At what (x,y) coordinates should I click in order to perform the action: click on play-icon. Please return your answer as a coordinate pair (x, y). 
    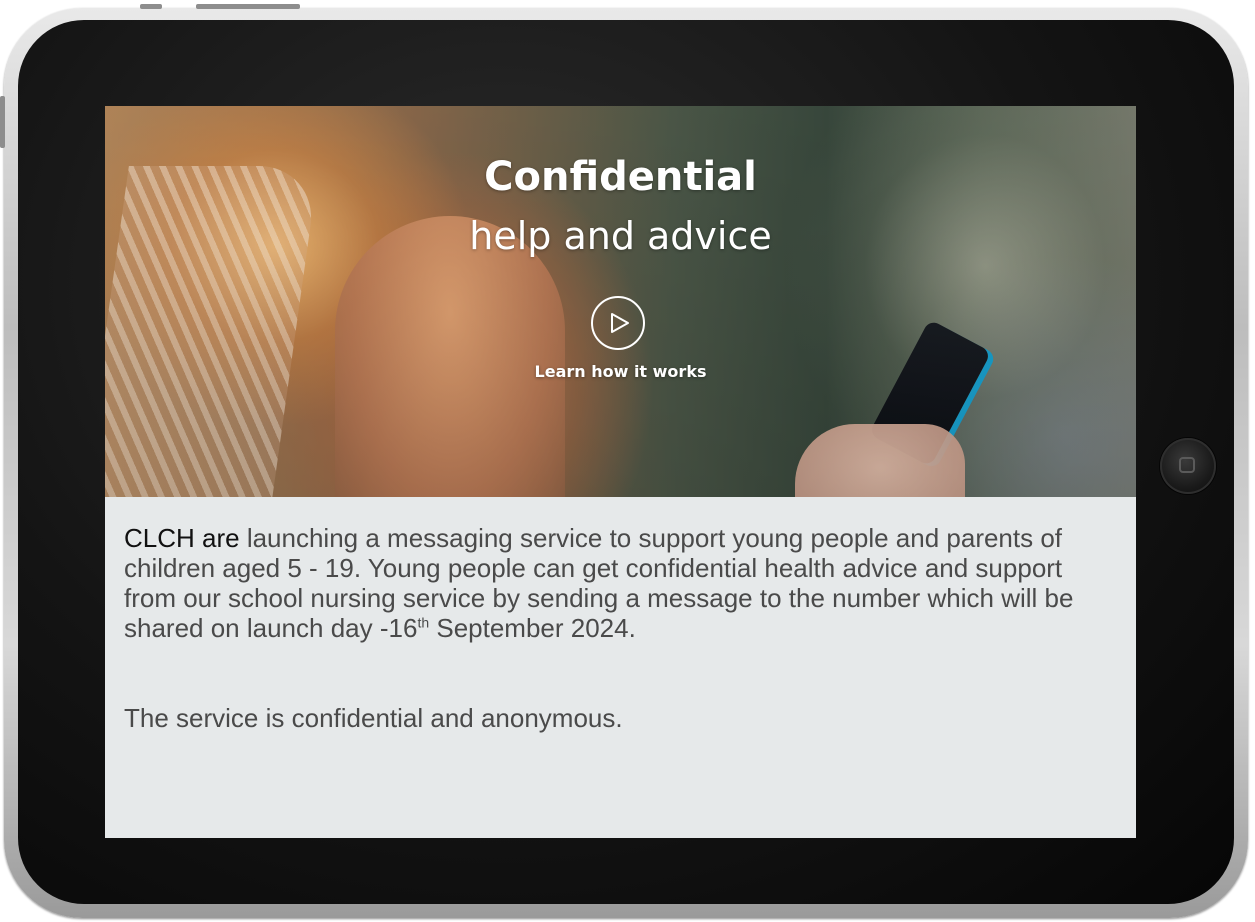
    Looking at the image, I should click on (620, 323).